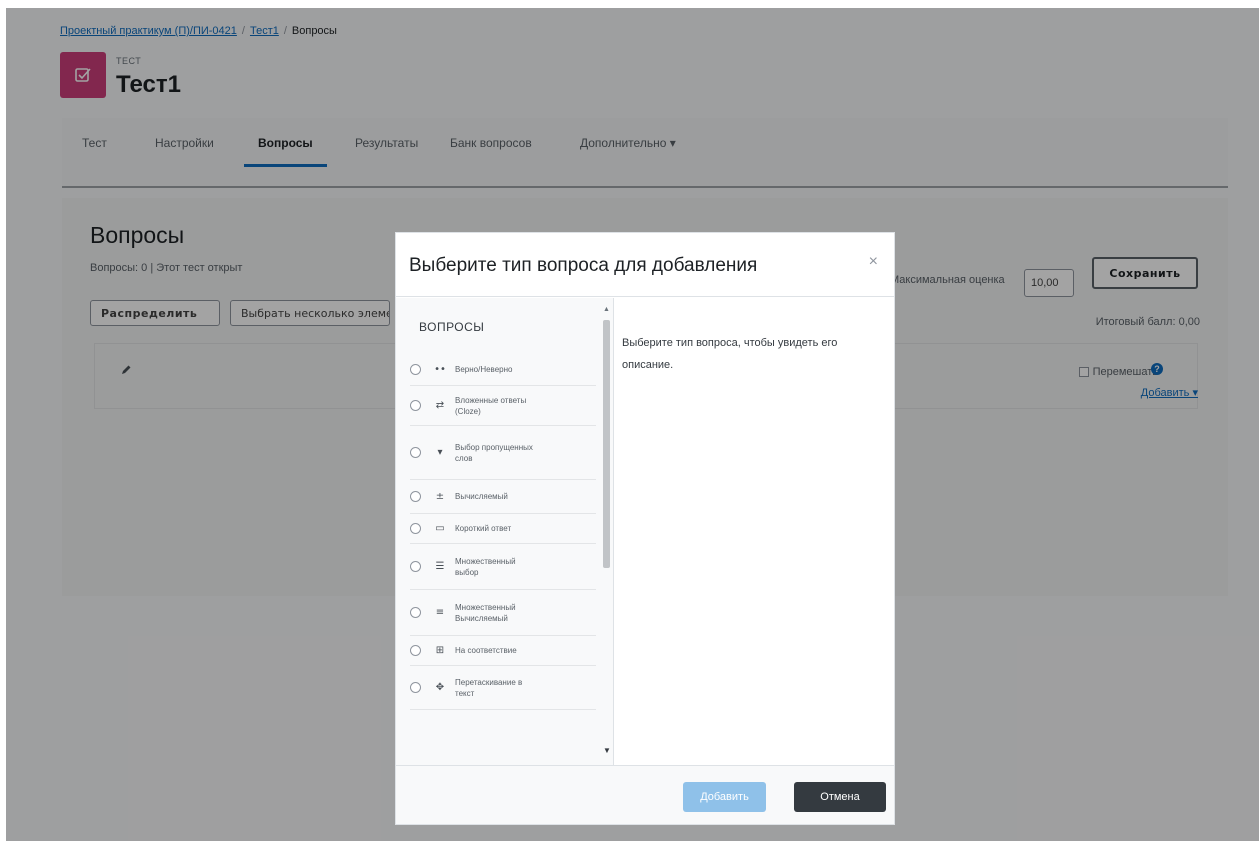 The width and height of the screenshot is (1259, 841). I want to click on list-scrollbar: ▲ ▼, so click(606, 532).